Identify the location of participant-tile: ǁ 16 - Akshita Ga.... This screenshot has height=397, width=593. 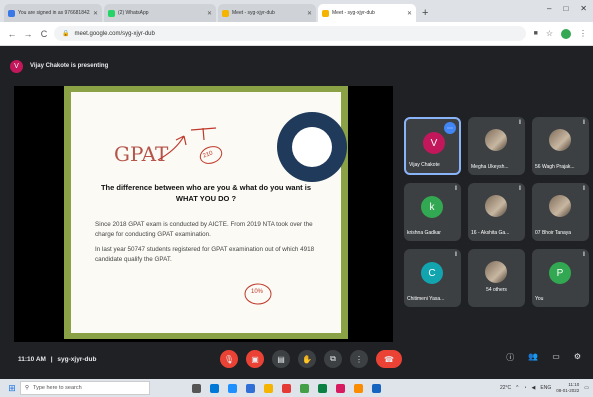
(496, 212).